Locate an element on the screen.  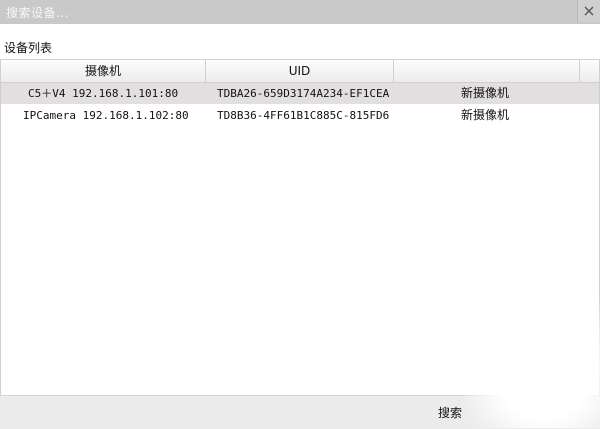
search-button: 搜索 is located at coordinates (472, 413).